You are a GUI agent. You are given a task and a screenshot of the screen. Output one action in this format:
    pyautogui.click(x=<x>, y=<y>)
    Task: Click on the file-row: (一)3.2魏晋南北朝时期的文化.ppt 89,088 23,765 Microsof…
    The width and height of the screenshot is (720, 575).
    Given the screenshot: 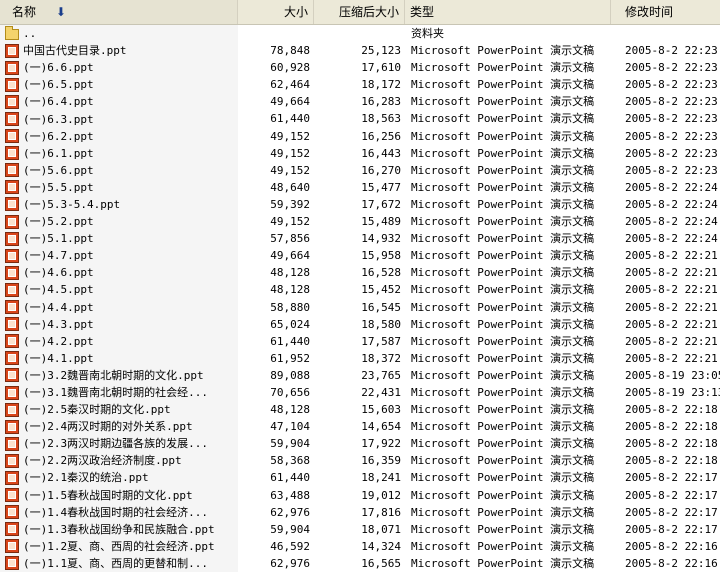 What is the action you would take?
    pyautogui.click(x=360, y=375)
    